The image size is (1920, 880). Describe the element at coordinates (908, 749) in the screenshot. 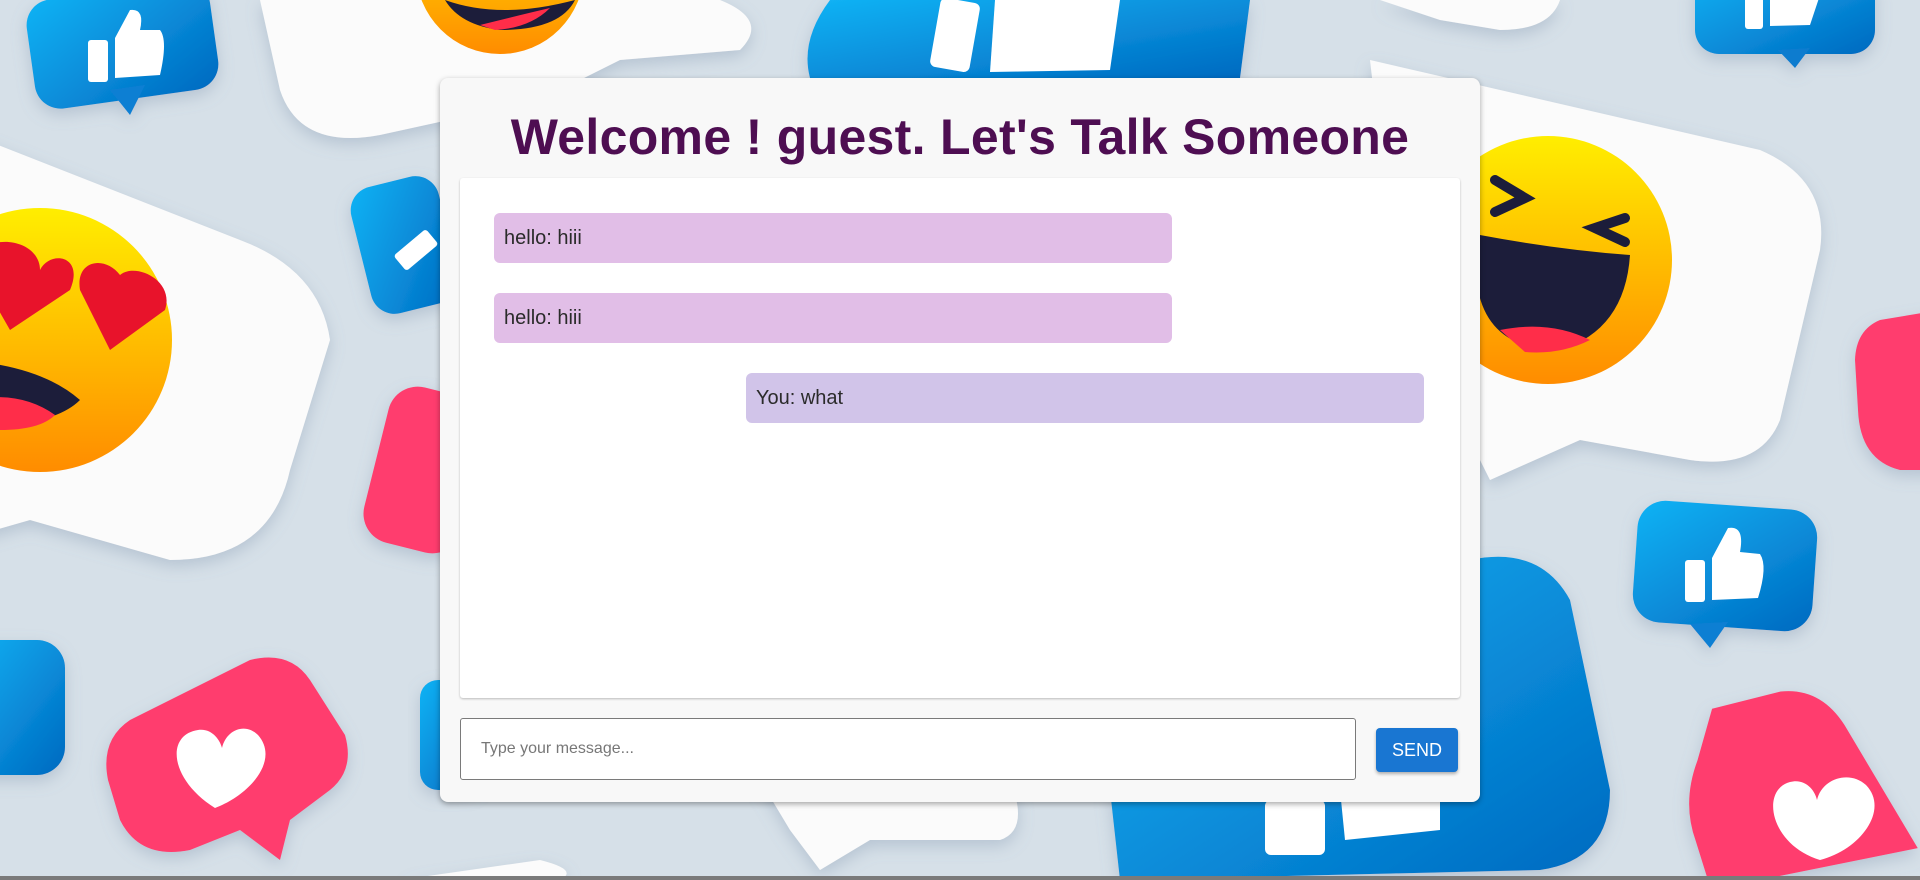

I see `message-input` at that location.